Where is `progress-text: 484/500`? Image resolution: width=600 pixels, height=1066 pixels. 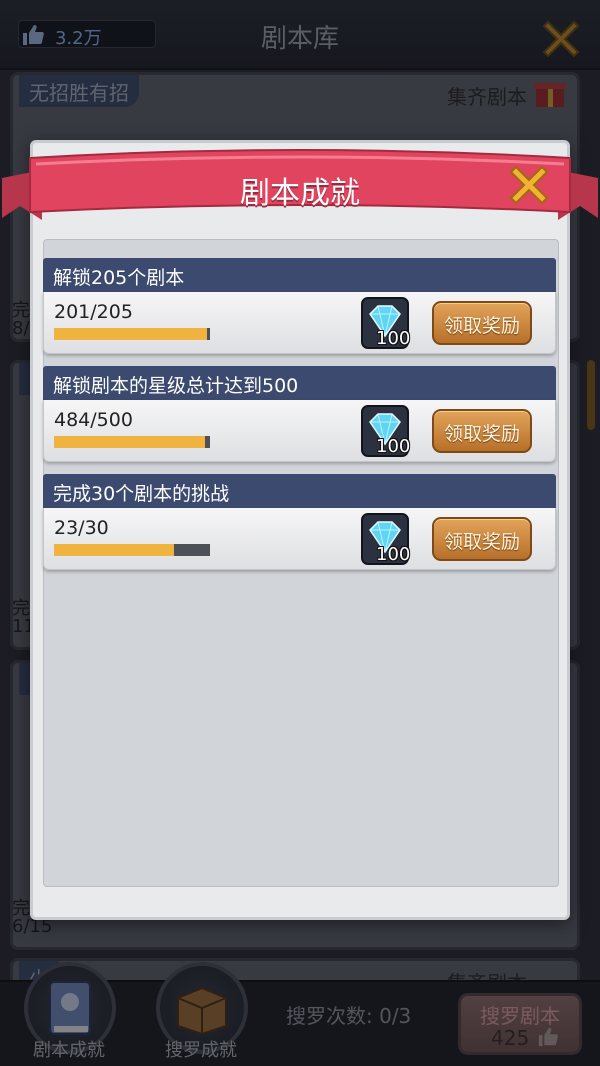
progress-text: 484/500 is located at coordinates (93, 420).